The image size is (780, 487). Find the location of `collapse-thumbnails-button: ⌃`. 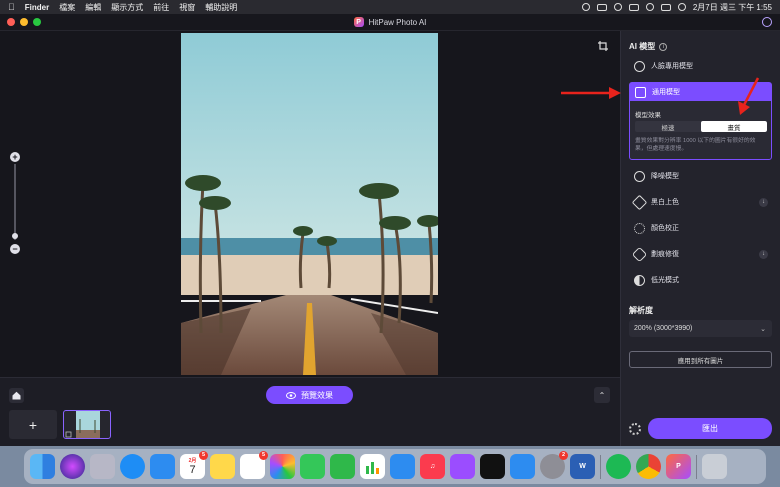

collapse-thumbnails-button: ⌃ is located at coordinates (602, 395).